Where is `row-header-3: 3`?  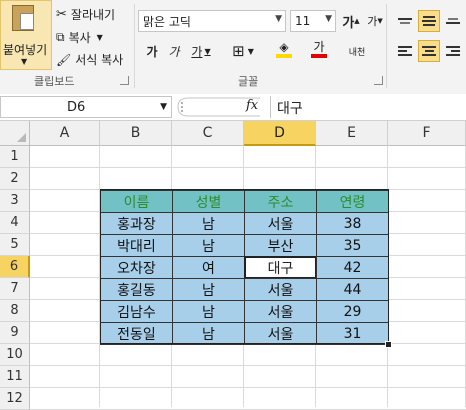
row-header-3: 3 is located at coordinates (15, 201).